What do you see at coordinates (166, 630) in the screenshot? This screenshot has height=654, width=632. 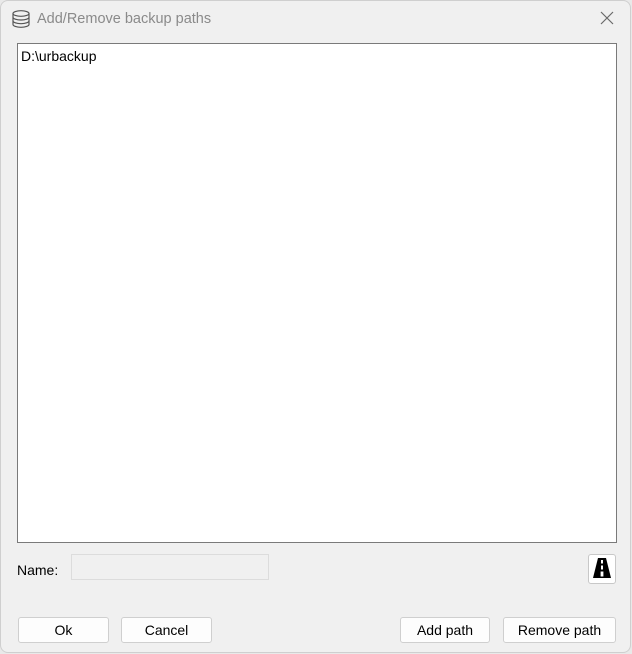 I see `cancel-button: Cancel` at bounding box center [166, 630].